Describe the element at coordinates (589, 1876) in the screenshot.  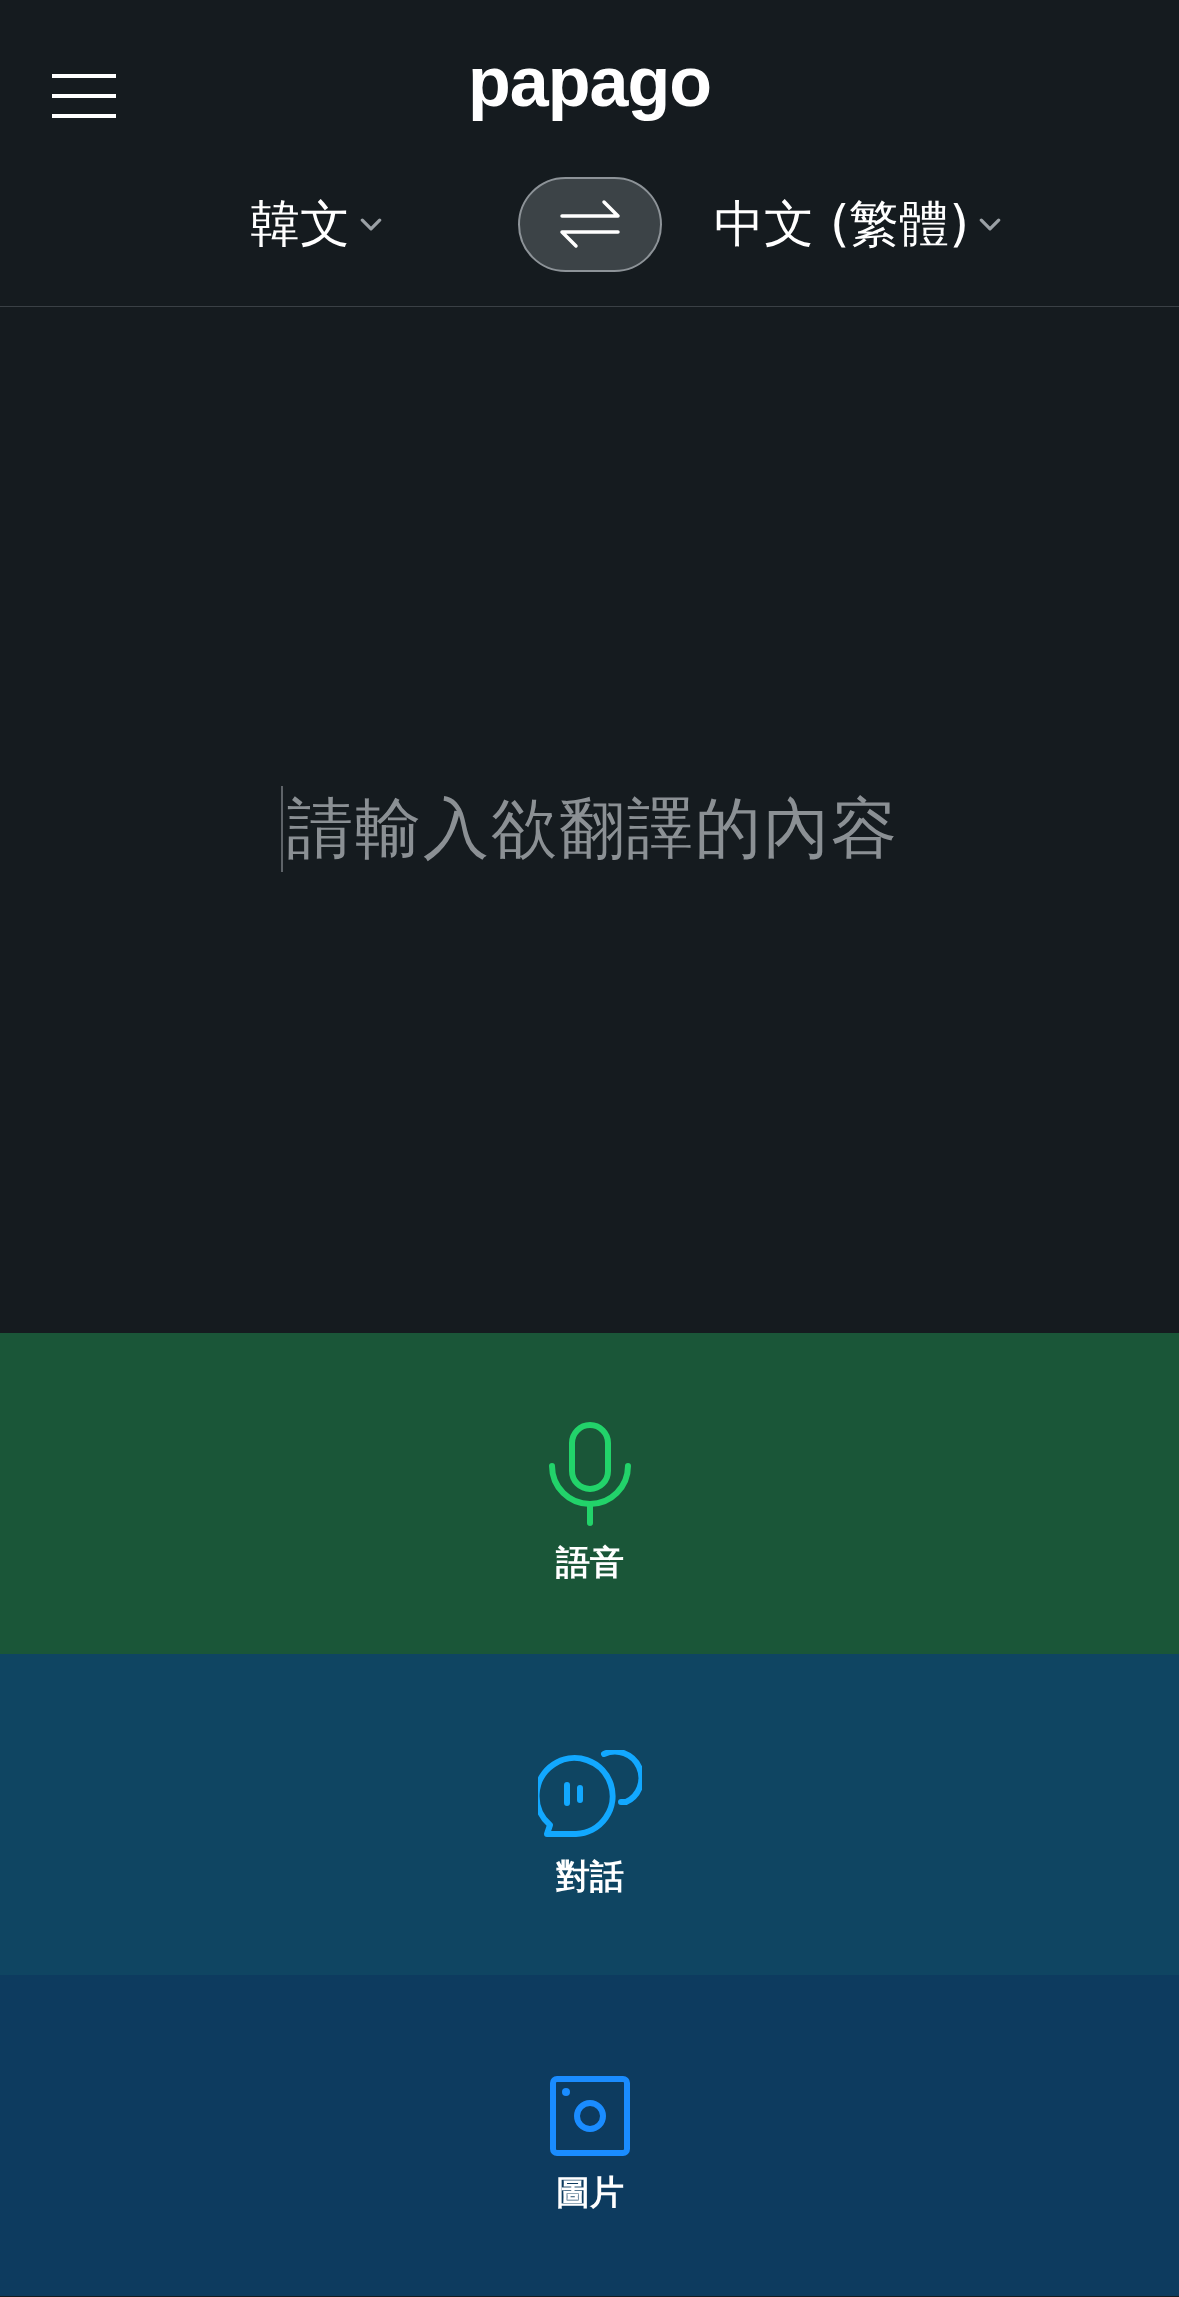
I see `mode-label: 對話` at that location.